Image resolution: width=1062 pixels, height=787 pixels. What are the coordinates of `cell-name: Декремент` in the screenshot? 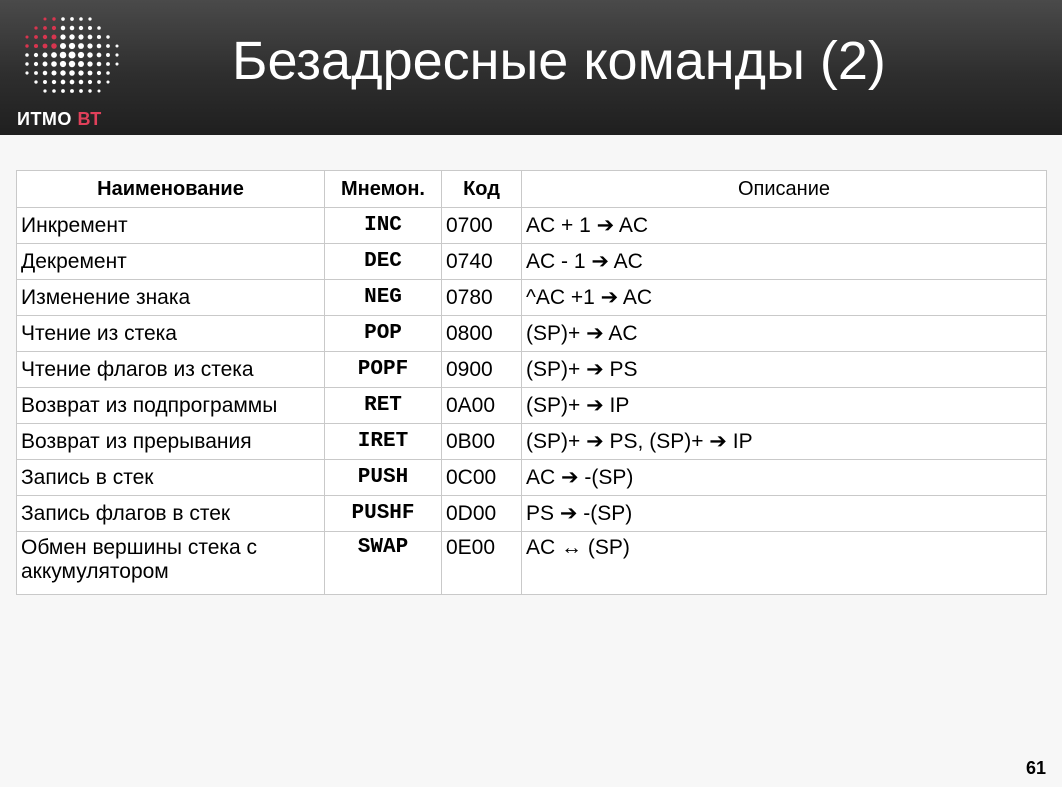 It's located at (170, 261).